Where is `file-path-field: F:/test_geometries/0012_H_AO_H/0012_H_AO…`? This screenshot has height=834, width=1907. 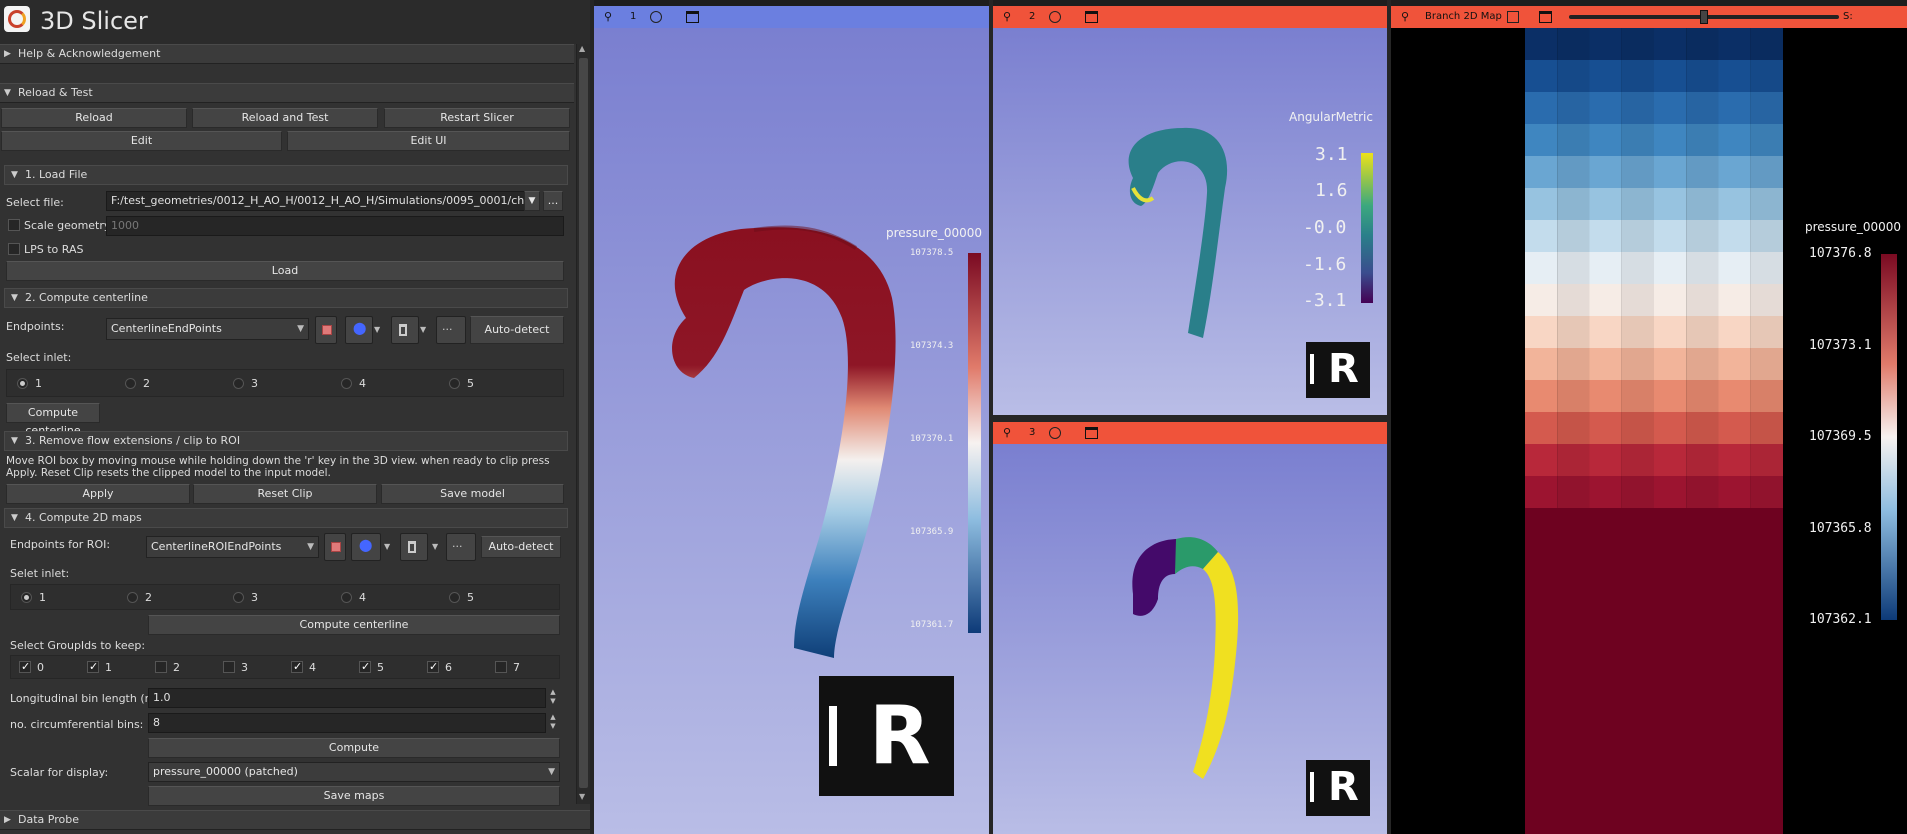 file-path-field: F:/test_geometries/0012_H_AO_H/0012_H_AO… is located at coordinates (317, 201).